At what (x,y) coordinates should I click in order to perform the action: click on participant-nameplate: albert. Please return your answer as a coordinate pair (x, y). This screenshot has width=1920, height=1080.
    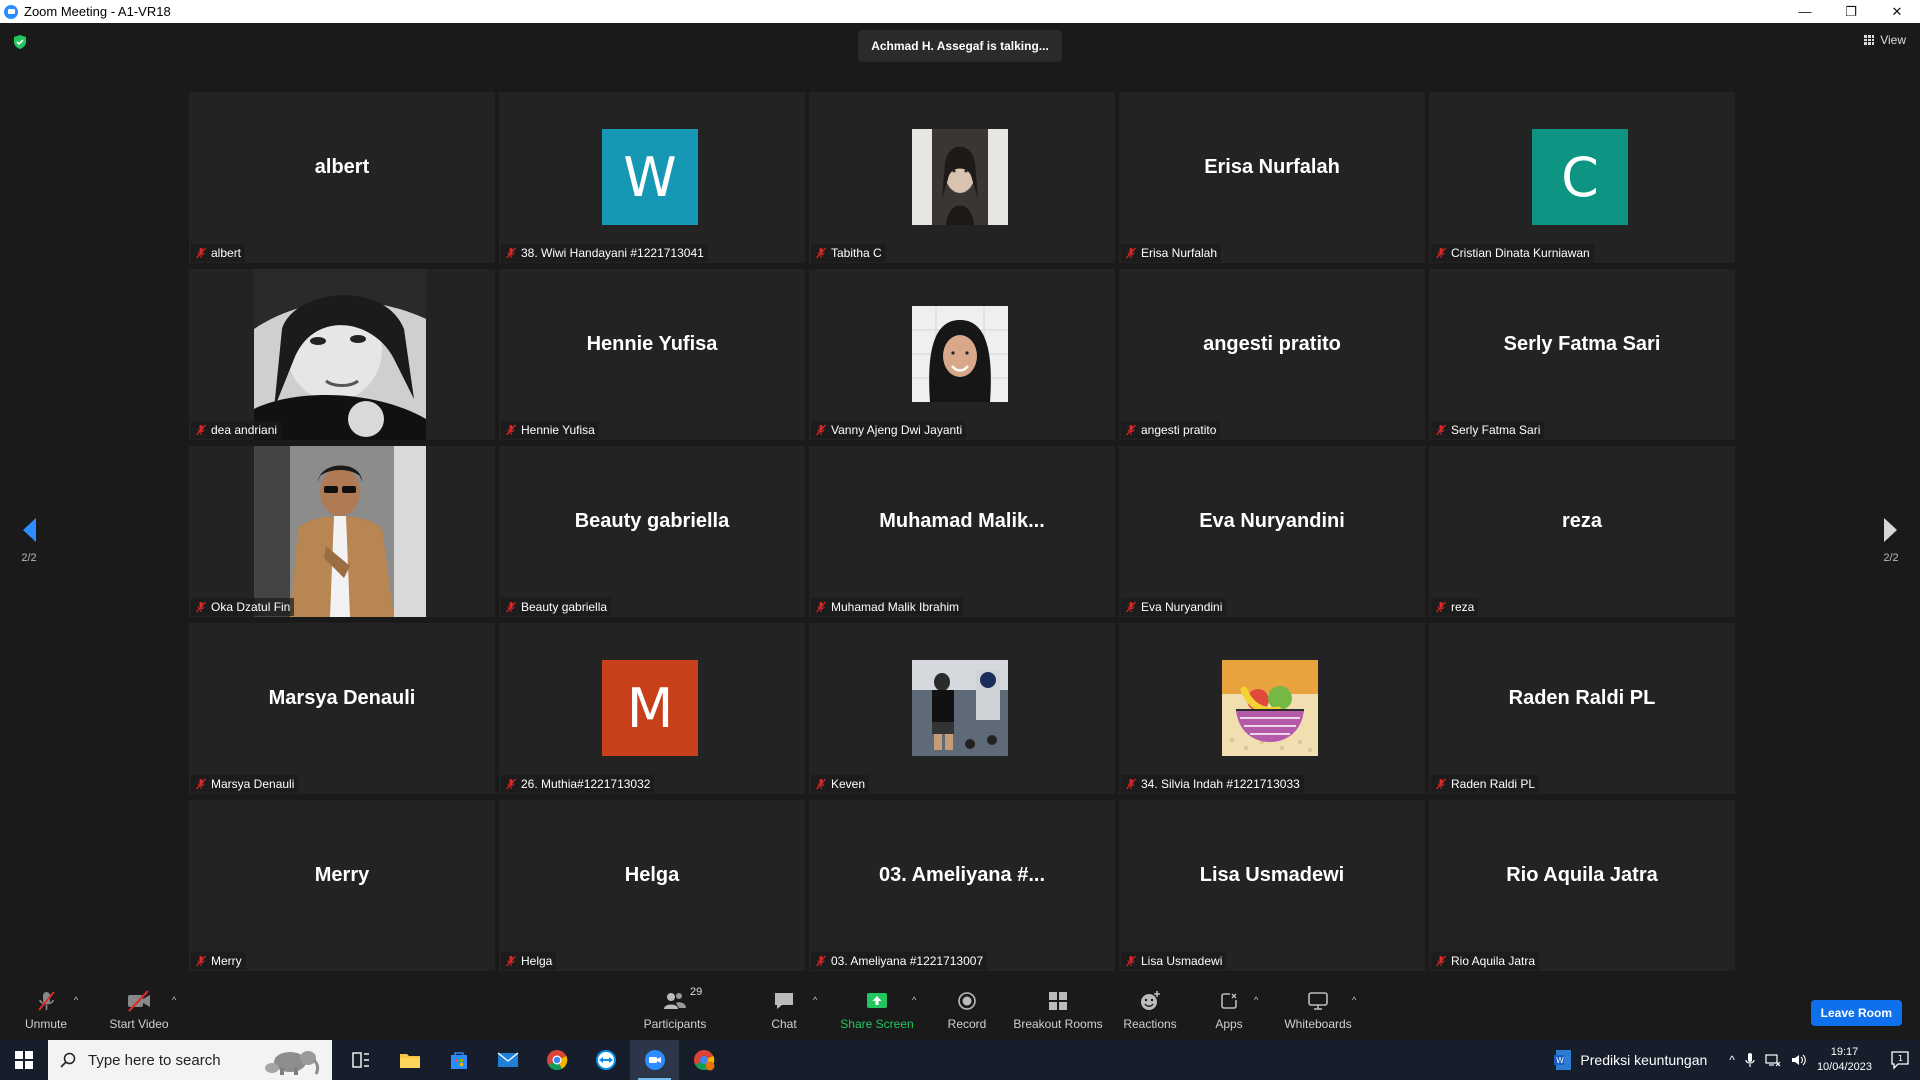
    Looking at the image, I should click on (218, 253).